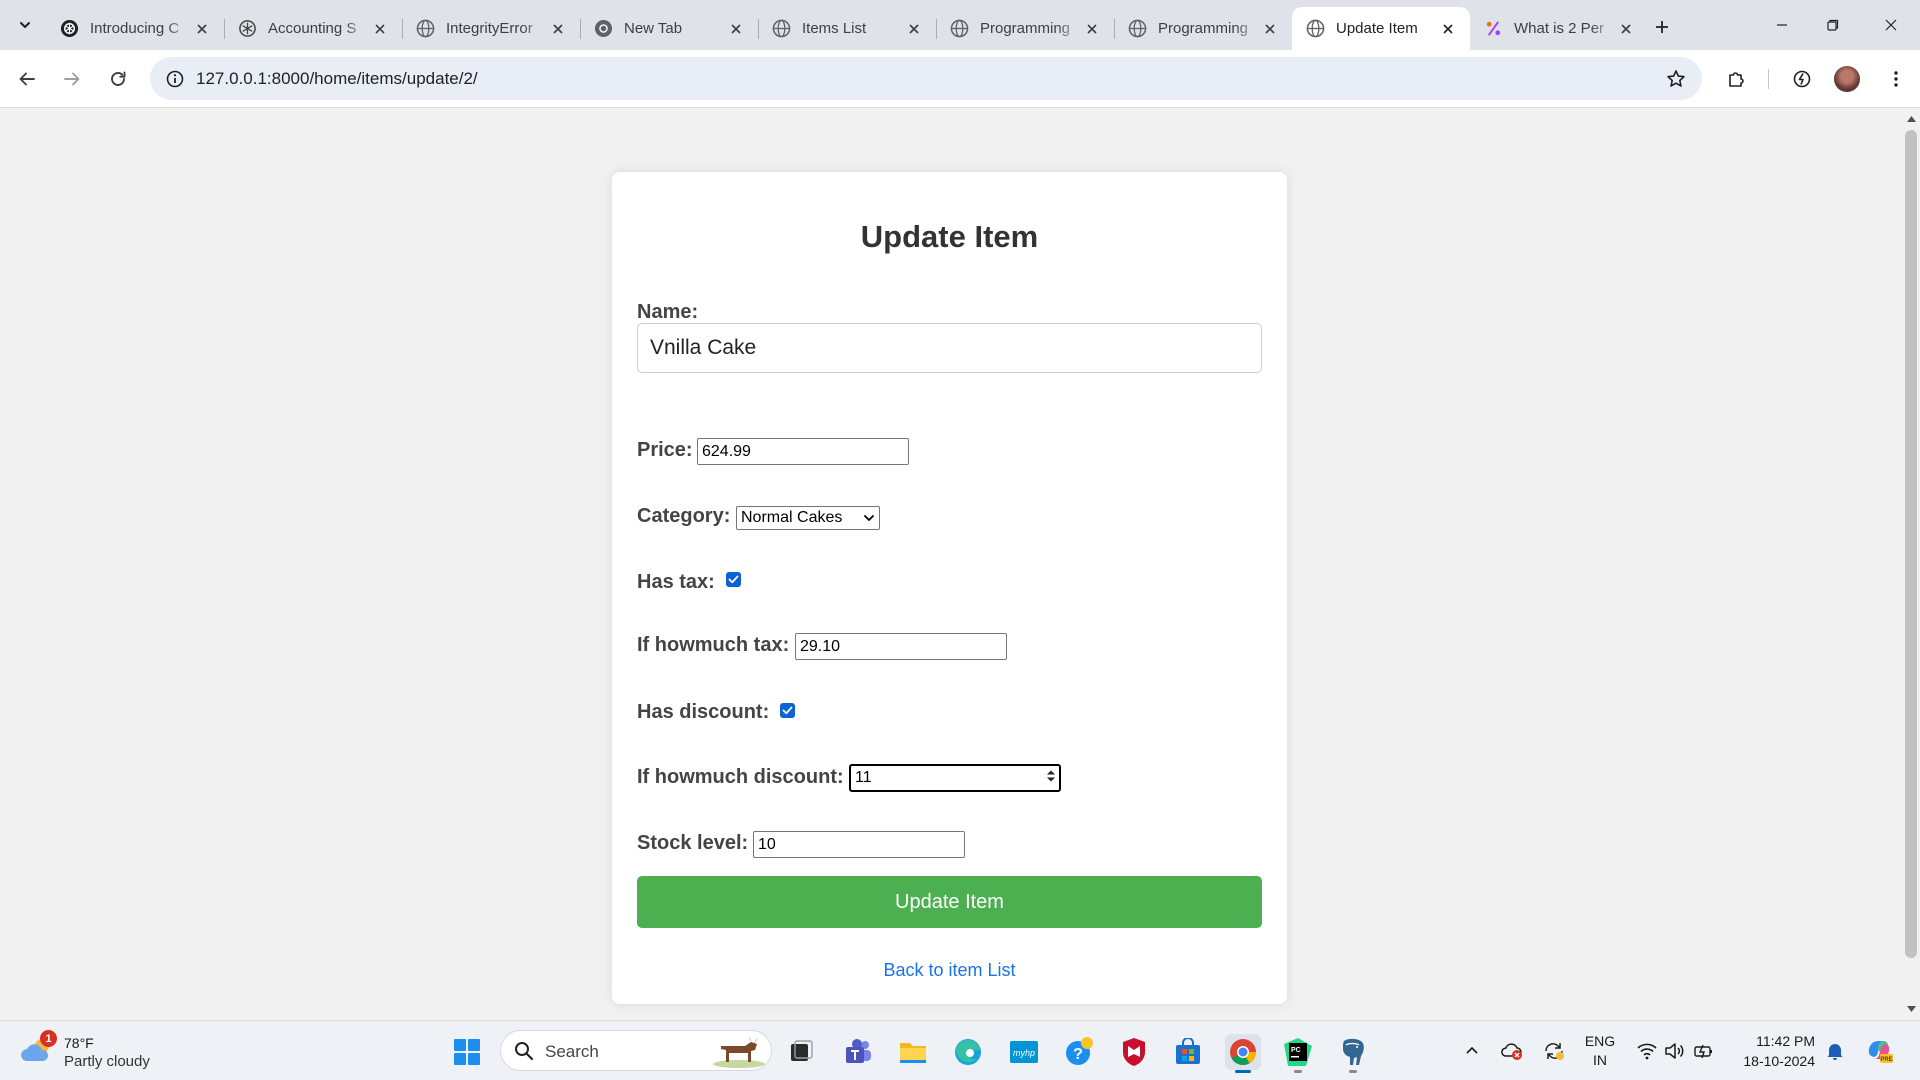 This screenshot has width=1920, height=1080. Describe the element at coordinates (949, 970) in the screenshot. I see `back-to-item-list-link: Back to item List` at that location.